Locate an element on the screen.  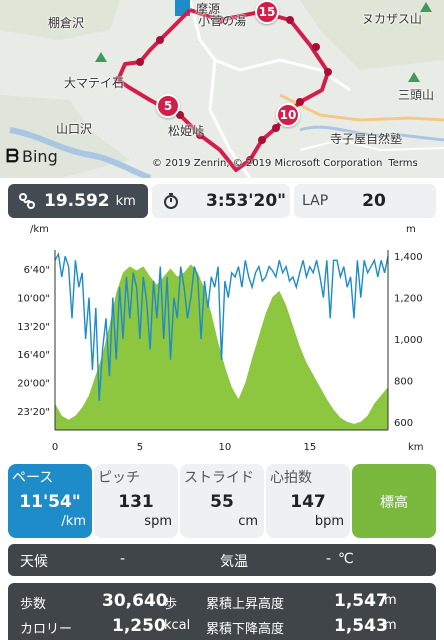
metric-unit: bpm is located at coordinates (329, 521).